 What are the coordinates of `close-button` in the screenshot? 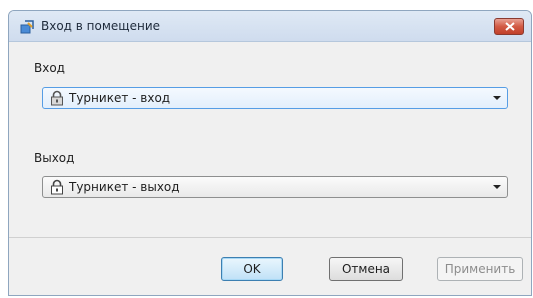 It's located at (509, 26).